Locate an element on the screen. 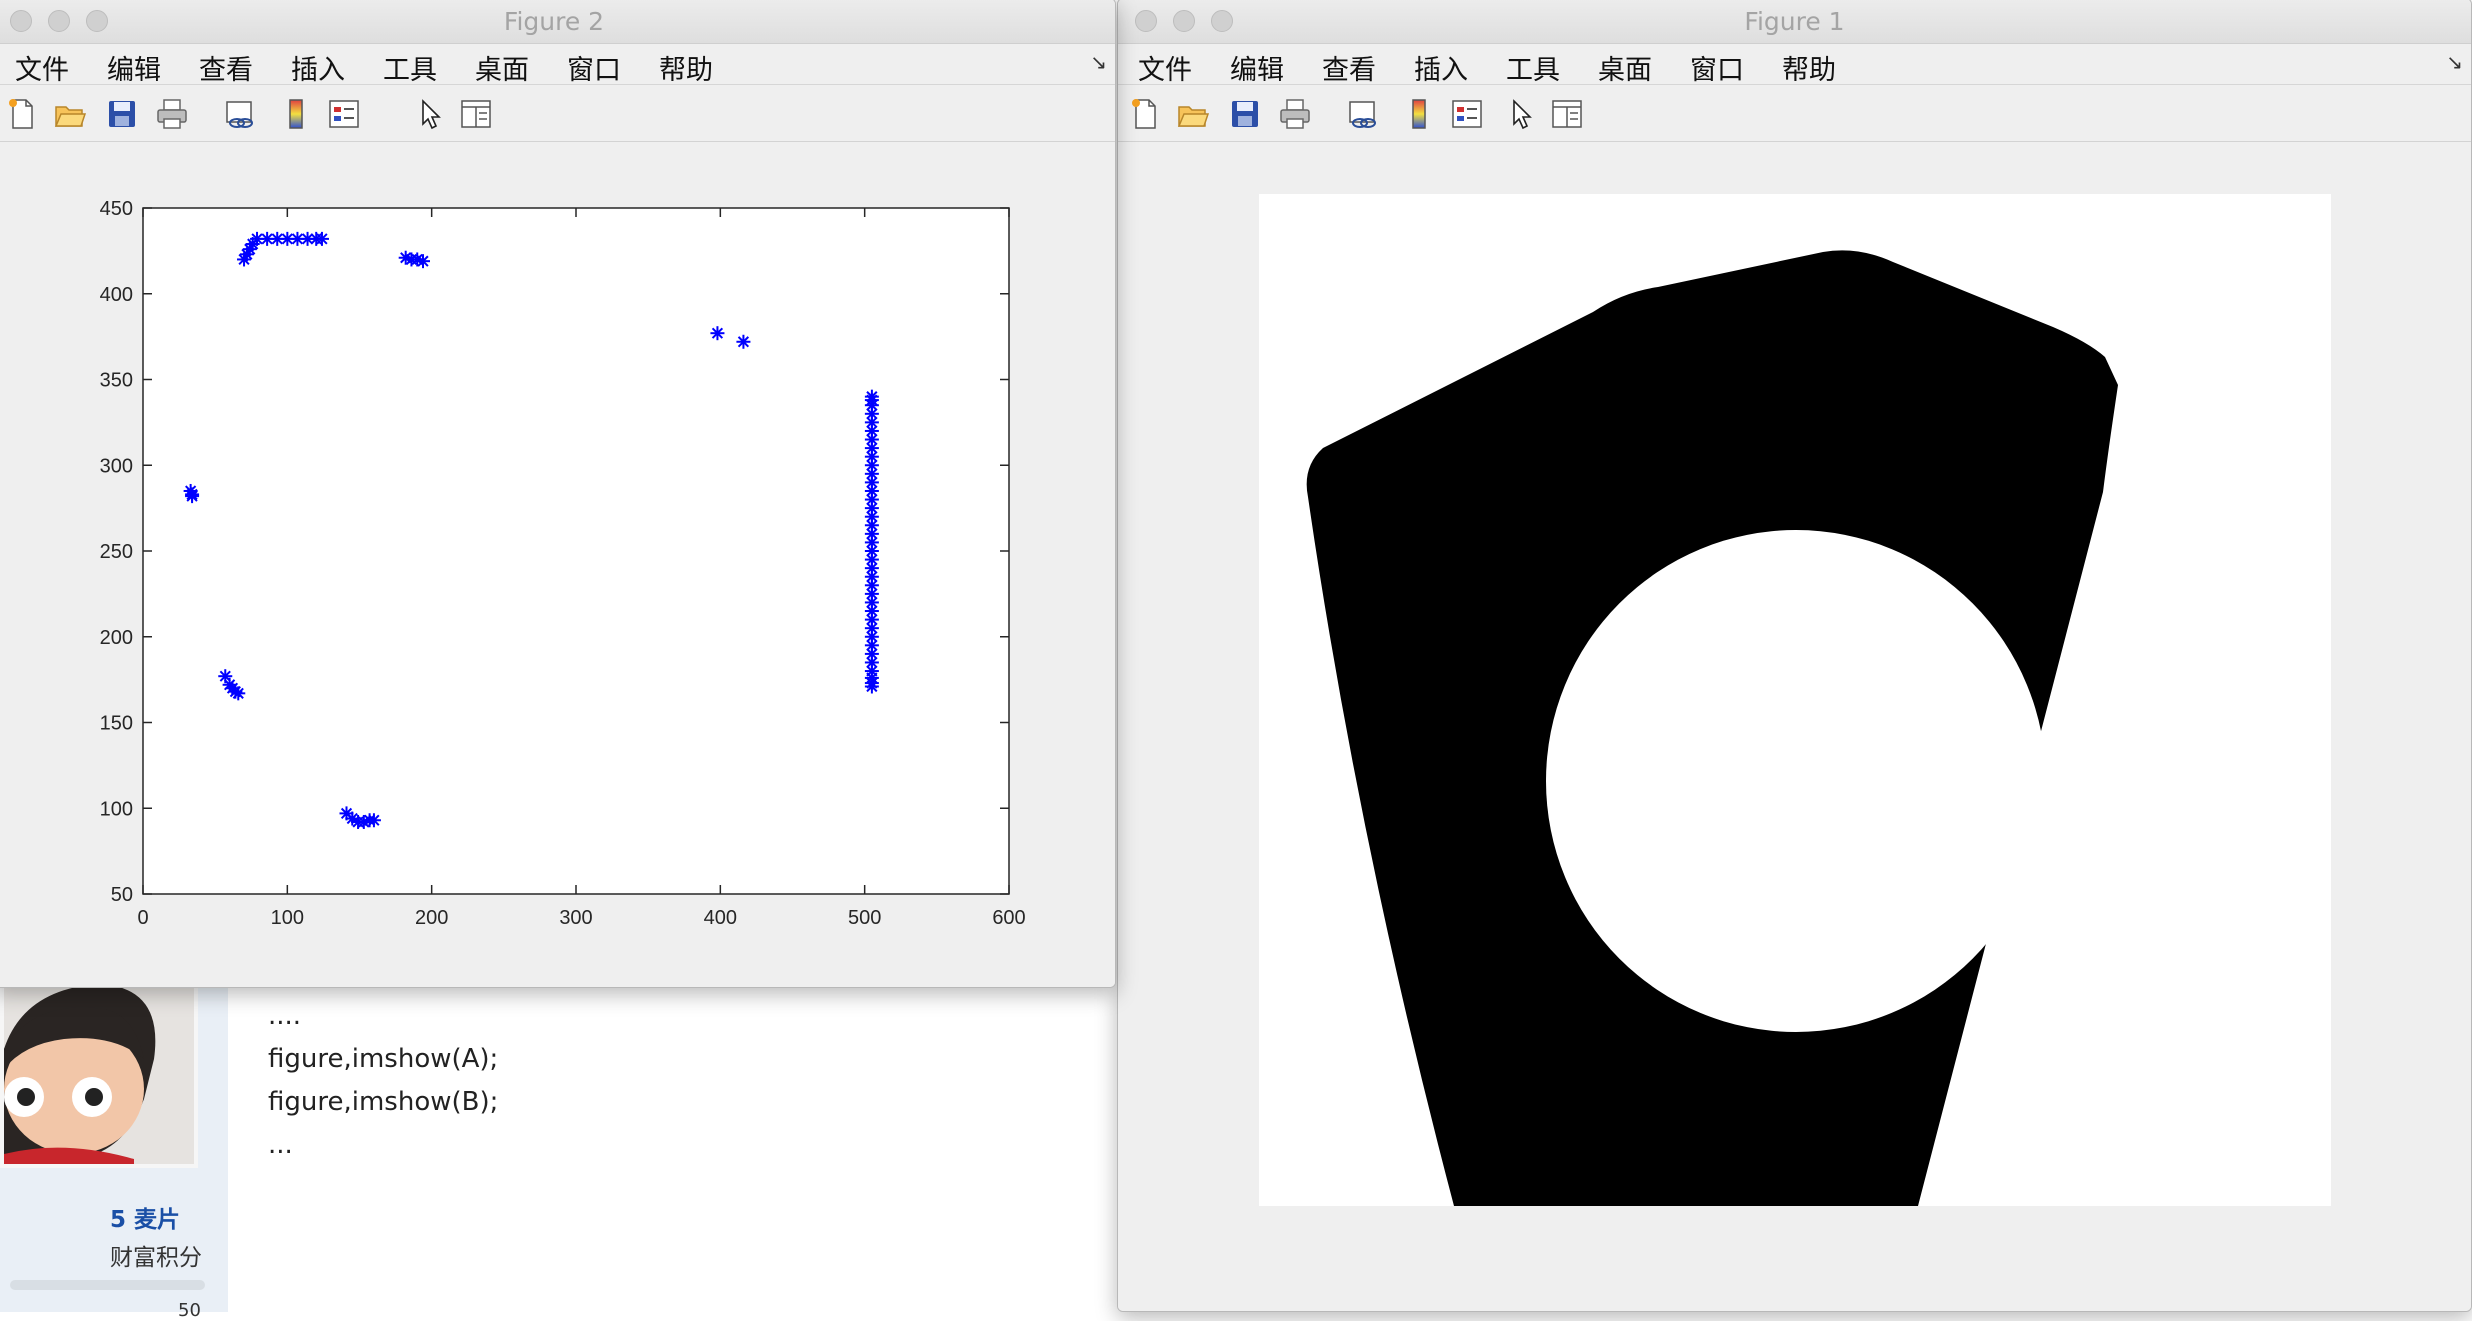  points-progress-bar is located at coordinates (107, 1285).